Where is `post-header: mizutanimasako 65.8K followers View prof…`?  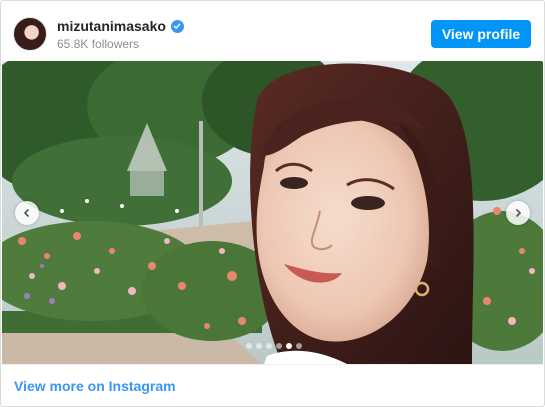 post-header: mizutanimasako 65.8K followers View prof… is located at coordinates (272, 31).